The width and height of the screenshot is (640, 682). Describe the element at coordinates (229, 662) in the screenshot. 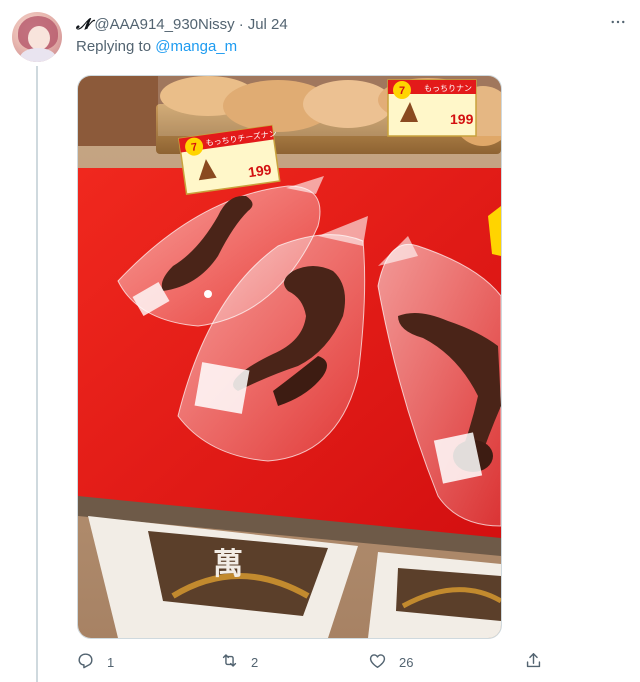

I see `retweet-icon` at that location.